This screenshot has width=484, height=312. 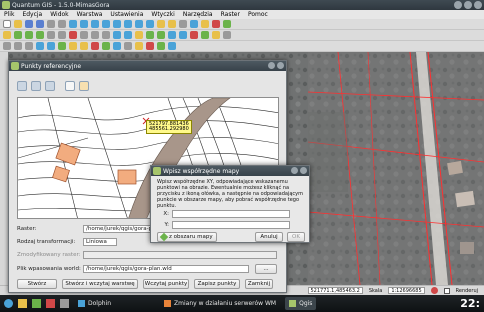 I want to click on remove-layer-icon, so click(x=194, y=35).